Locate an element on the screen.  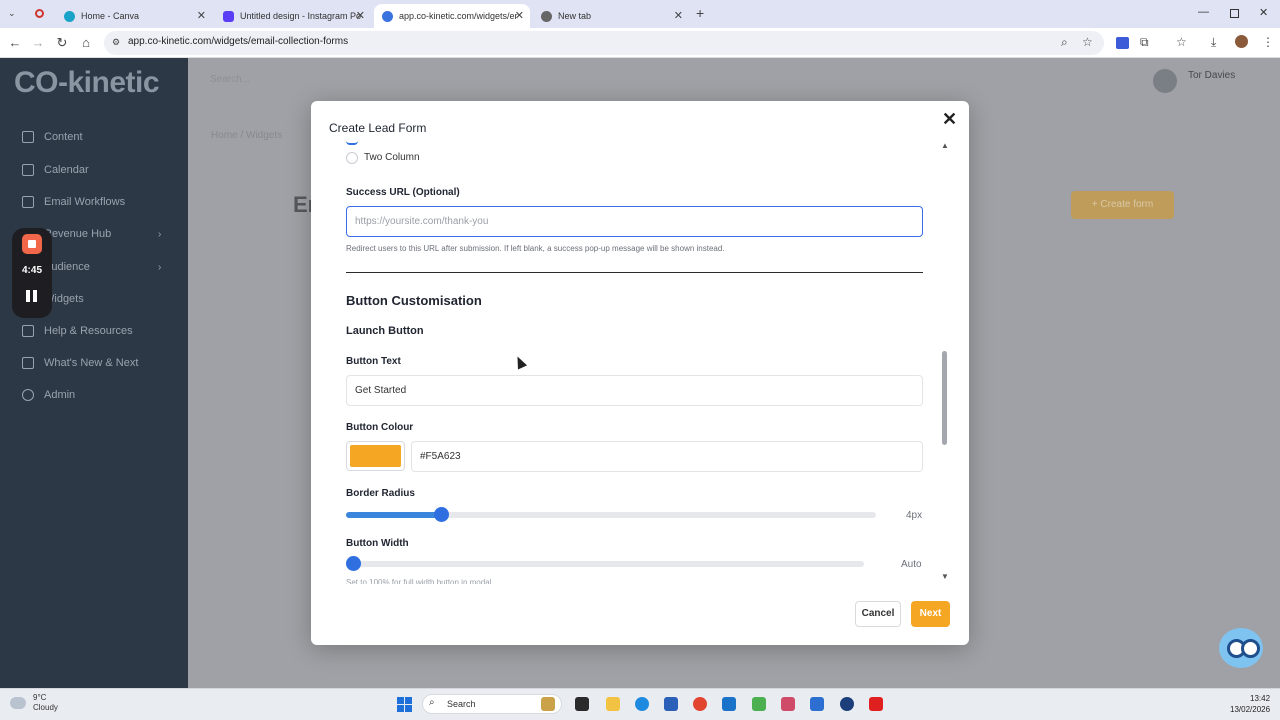
settings-icon is located at coordinates (817, 704).